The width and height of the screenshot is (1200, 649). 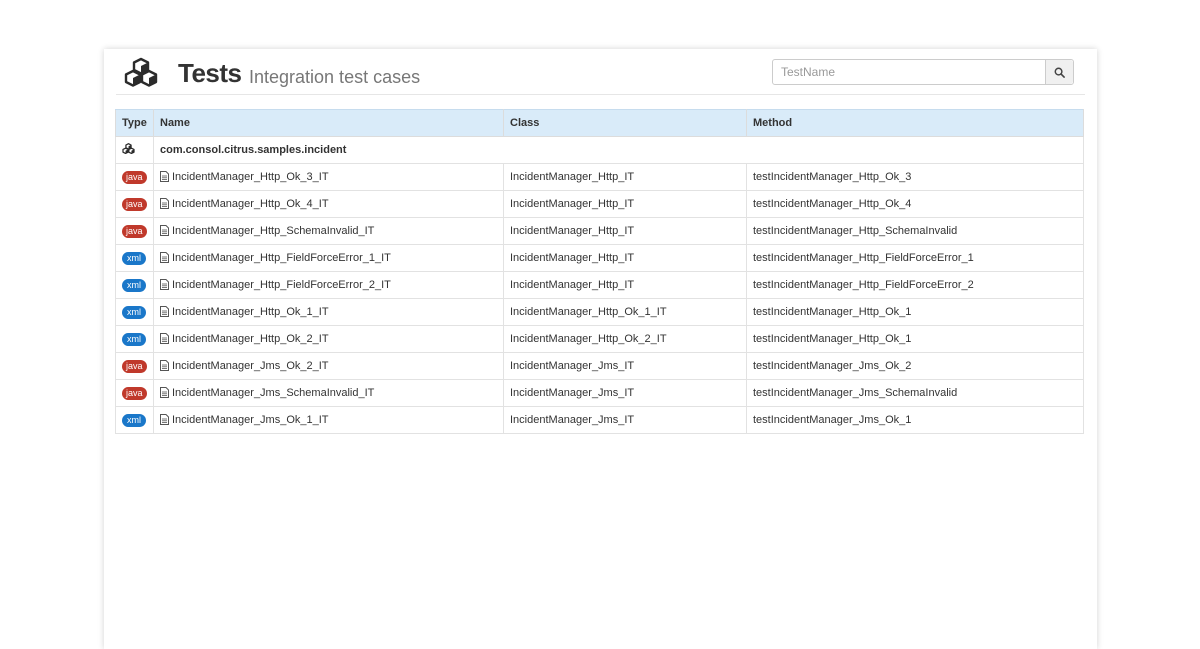 I want to click on search-box, so click(x=923, y=72).